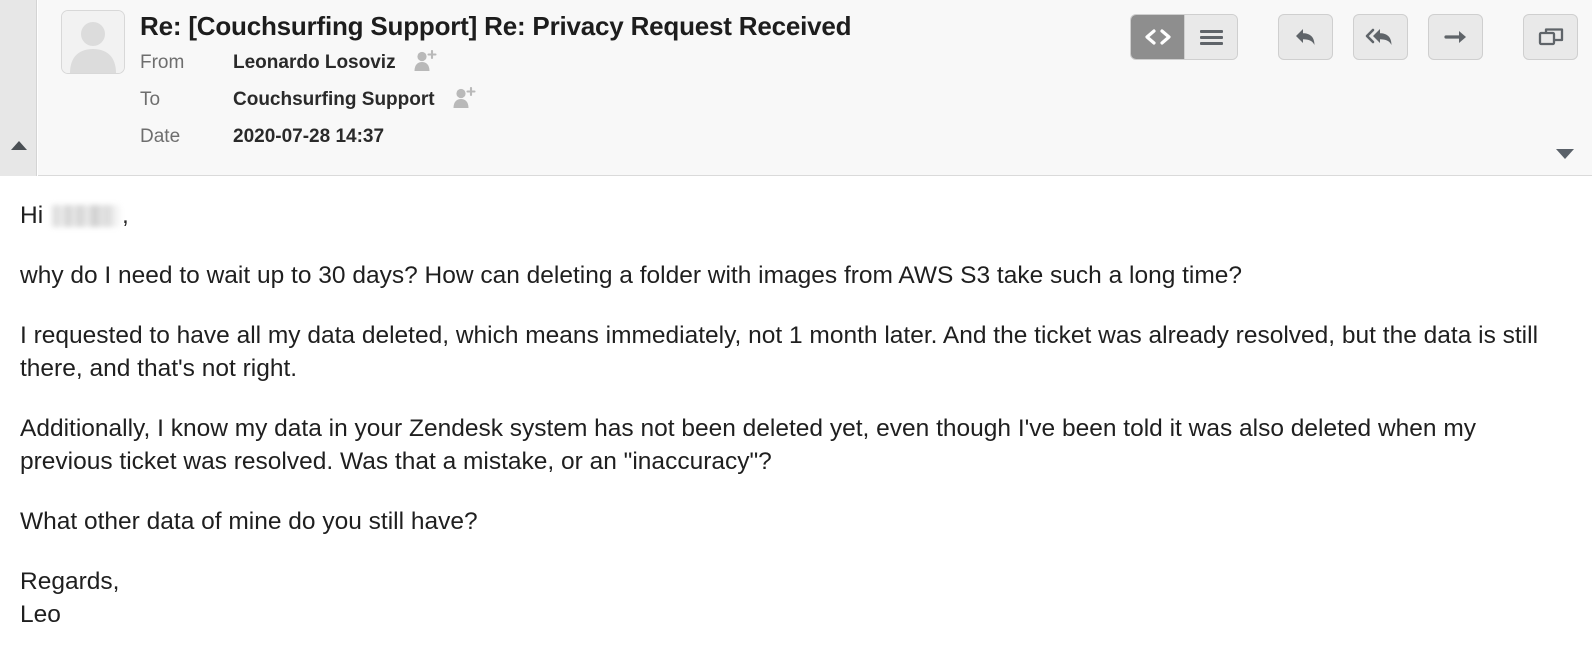  What do you see at coordinates (309, 136) in the screenshot?
I see `date-value: 2020-07-28 14:37` at bounding box center [309, 136].